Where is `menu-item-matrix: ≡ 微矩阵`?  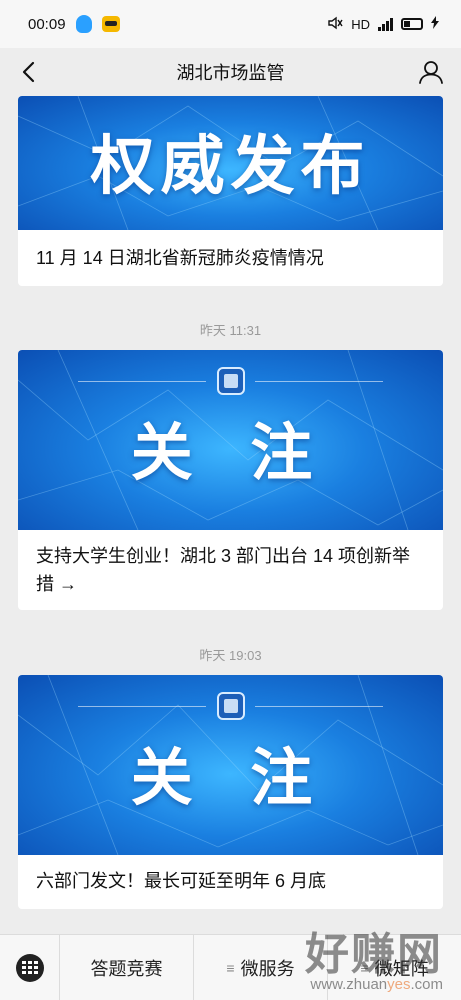 menu-item-matrix: ≡ 微矩阵 is located at coordinates (394, 967).